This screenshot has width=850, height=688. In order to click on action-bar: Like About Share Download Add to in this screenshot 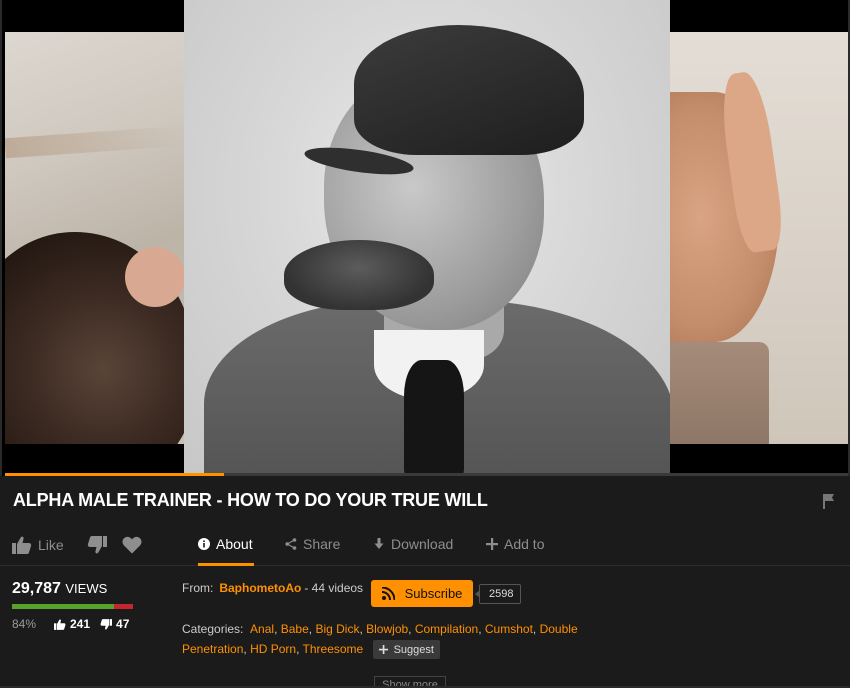, I will do `click(425, 546)`.